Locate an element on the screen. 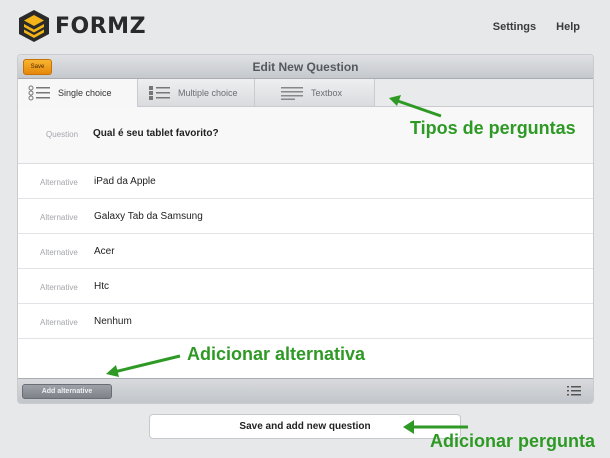 The width and height of the screenshot is (610, 458). alternative-row: Alternative iPad da Apple is located at coordinates (305, 181).